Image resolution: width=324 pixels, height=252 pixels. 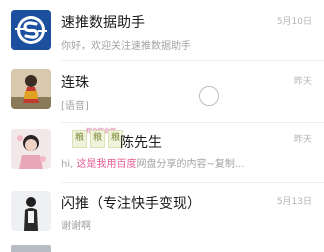 I want to click on chat-time: 5月10日, so click(x=294, y=22).